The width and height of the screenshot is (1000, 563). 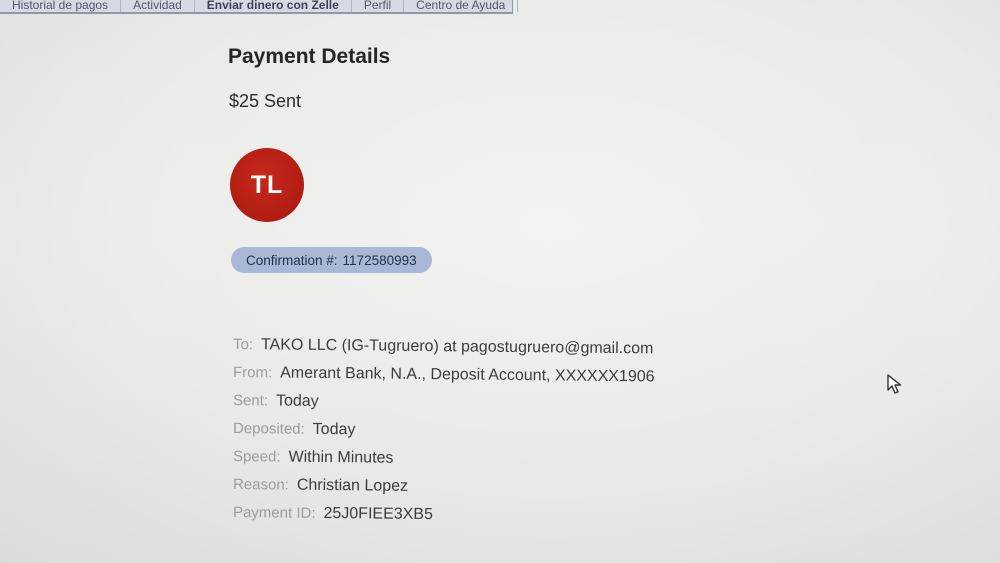 What do you see at coordinates (378, 514) in the screenshot?
I see `detail-value: 25J0FIEE3XB5` at bounding box center [378, 514].